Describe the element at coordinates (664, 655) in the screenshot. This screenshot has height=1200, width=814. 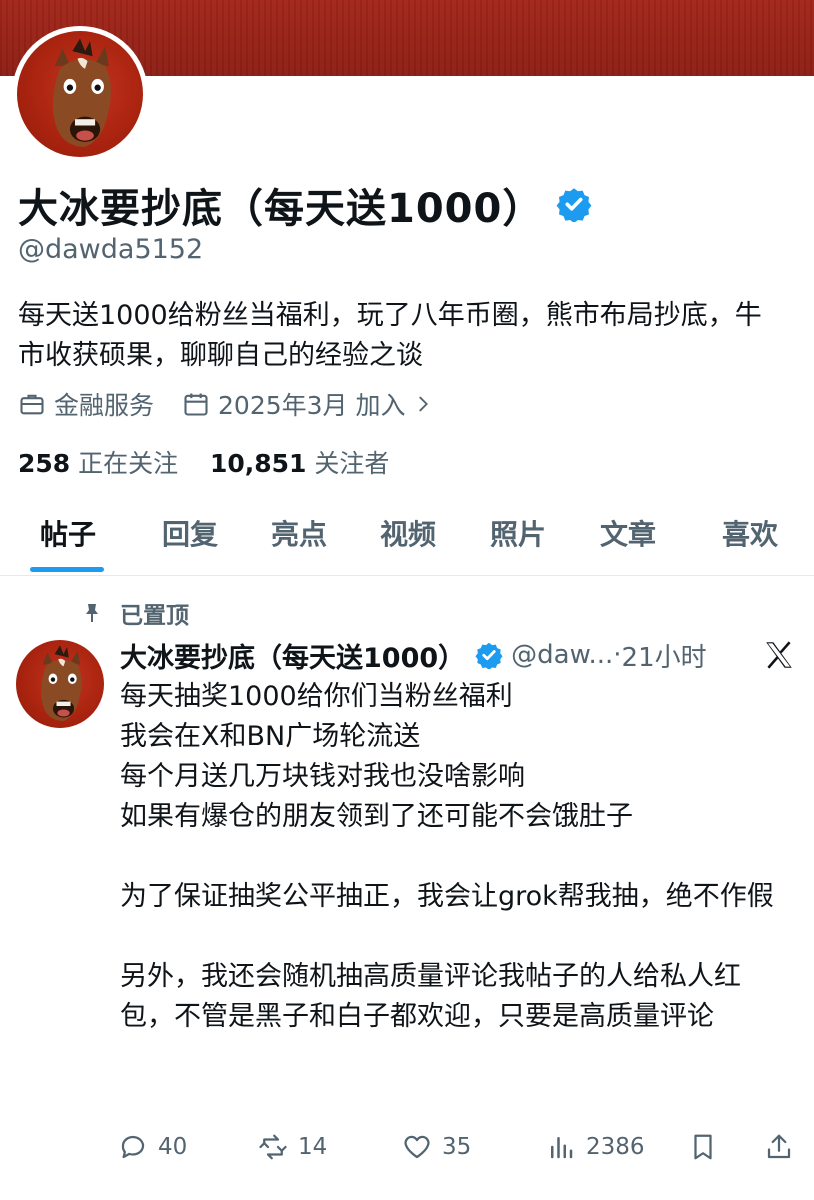
I see `post-timestamp: 21小时` at that location.